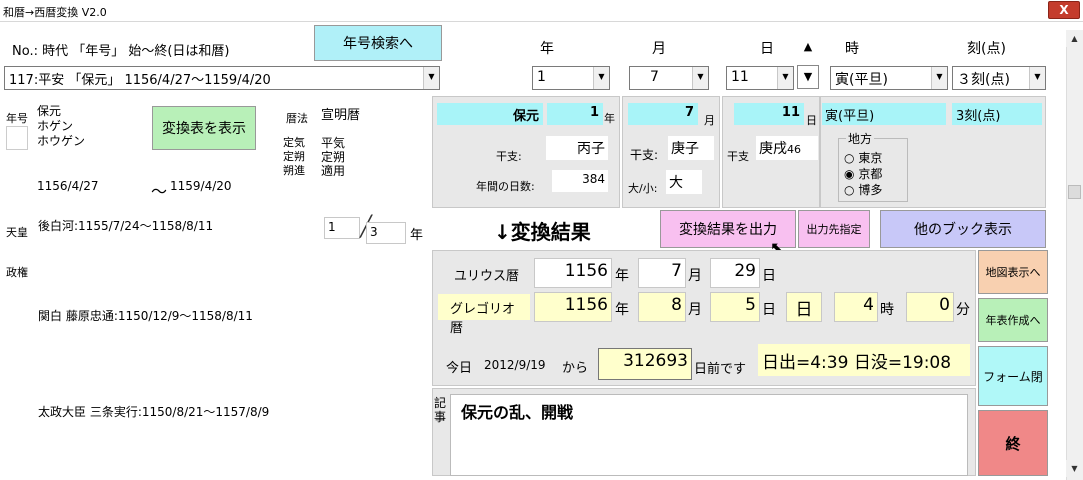  Describe the element at coordinates (609, 118) in the screenshot. I see `year-unit: 年` at that location.